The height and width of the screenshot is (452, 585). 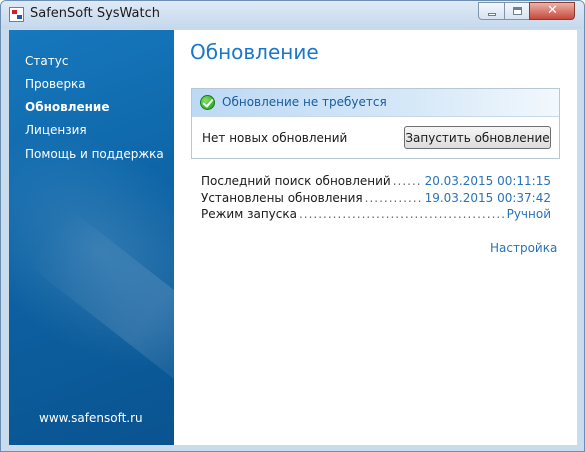 I want to click on app-logo-icon, so click(x=16, y=14).